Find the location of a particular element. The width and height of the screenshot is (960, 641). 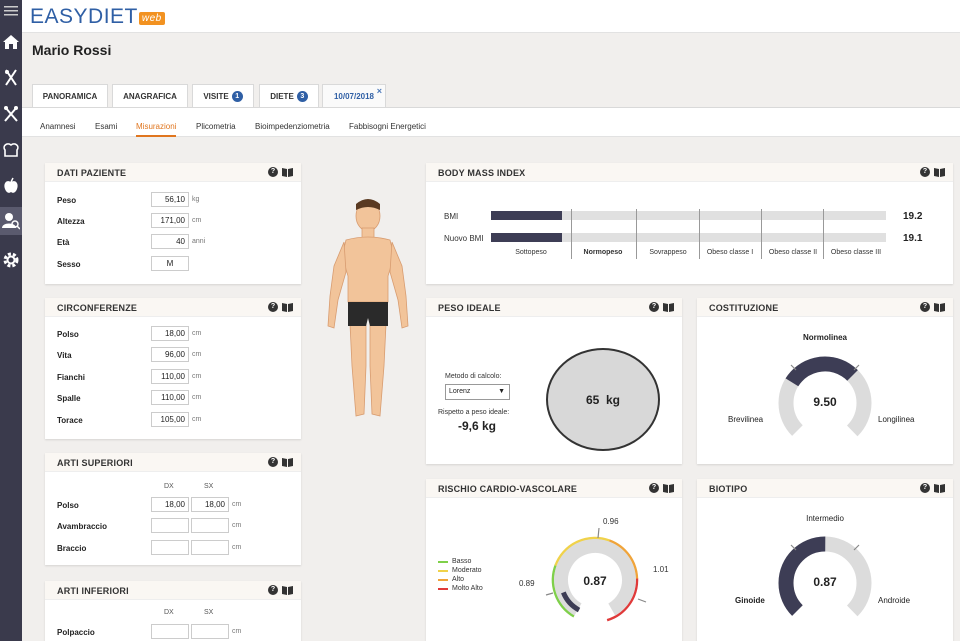

eta-field: 40 is located at coordinates (170, 241).